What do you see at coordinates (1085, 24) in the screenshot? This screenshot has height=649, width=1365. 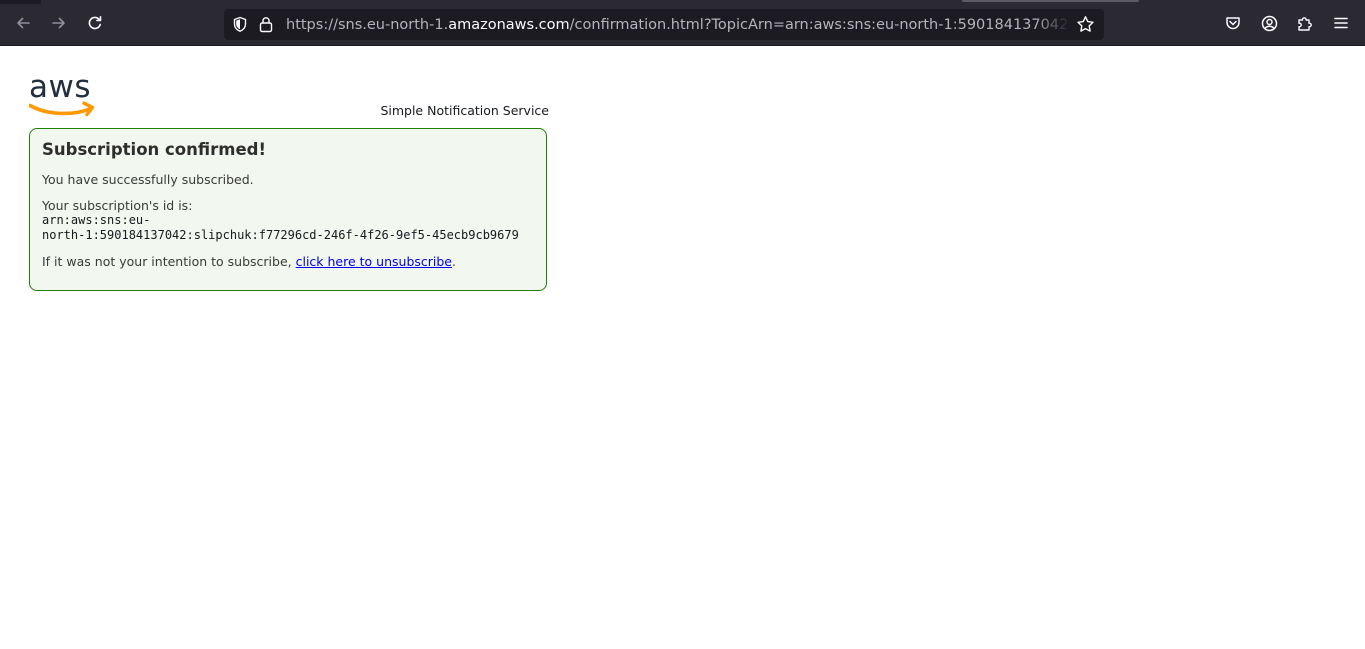 I see `star-icon` at bounding box center [1085, 24].